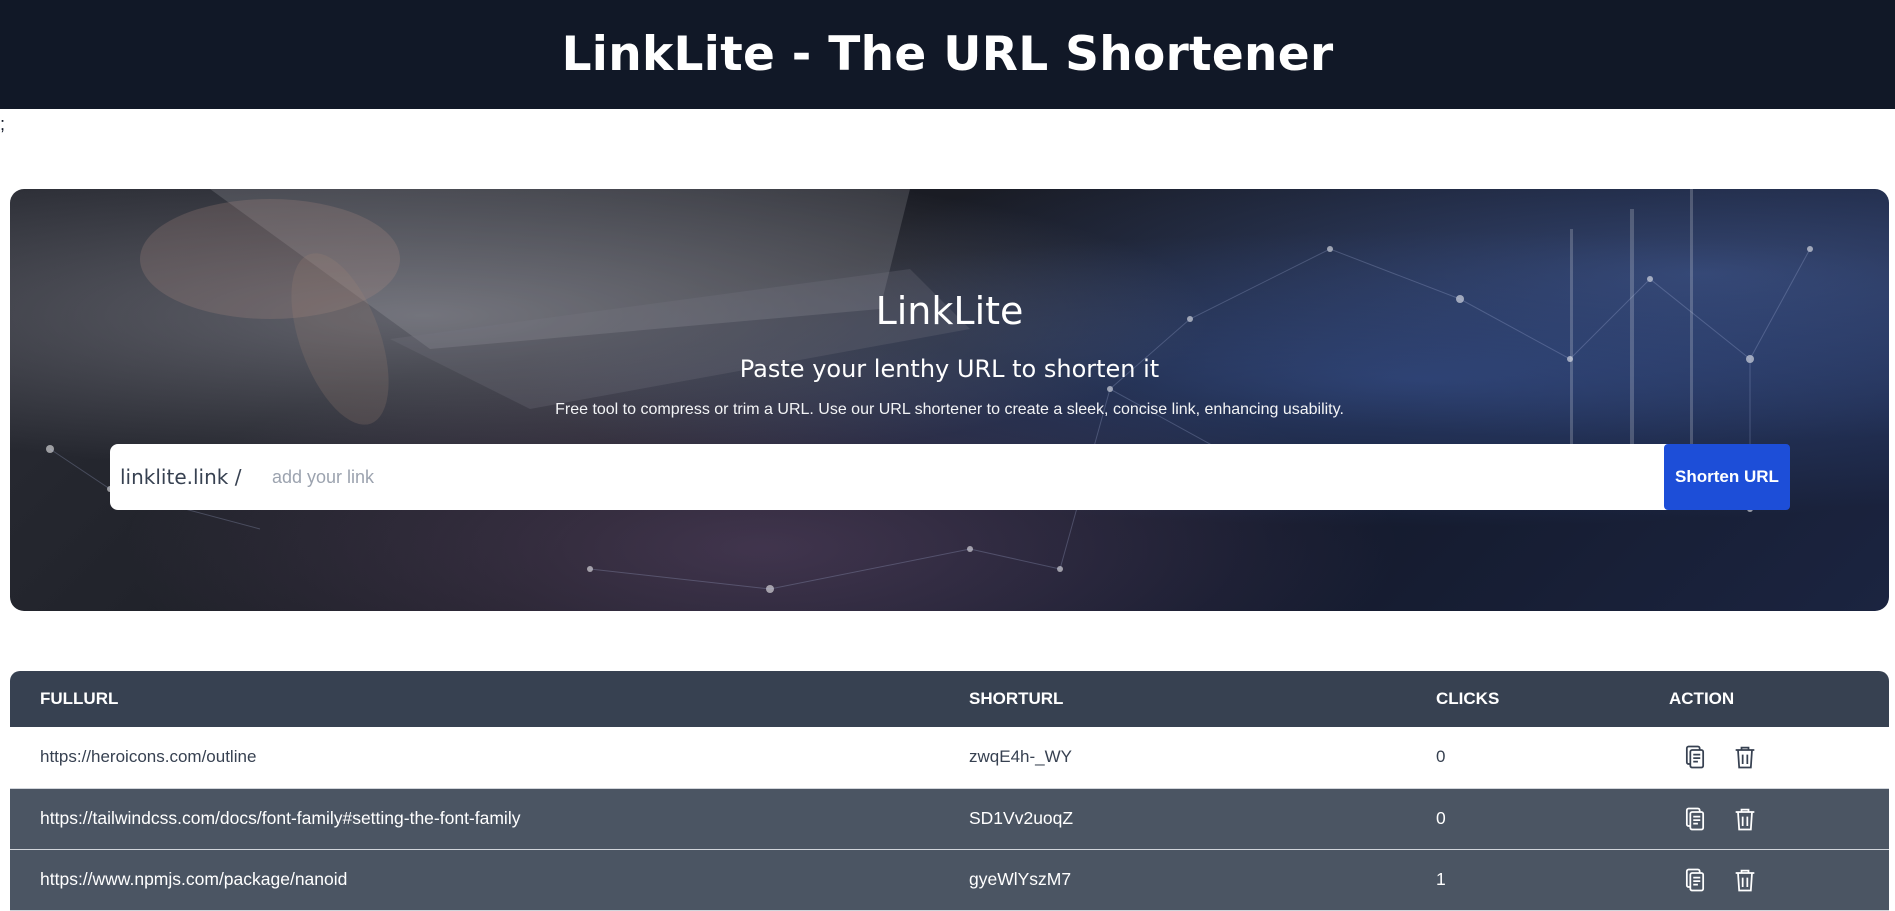 The width and height of the screenshot is (1895, 911). I want to click on column-header-clicks: Clicks, so click(1468, 698).